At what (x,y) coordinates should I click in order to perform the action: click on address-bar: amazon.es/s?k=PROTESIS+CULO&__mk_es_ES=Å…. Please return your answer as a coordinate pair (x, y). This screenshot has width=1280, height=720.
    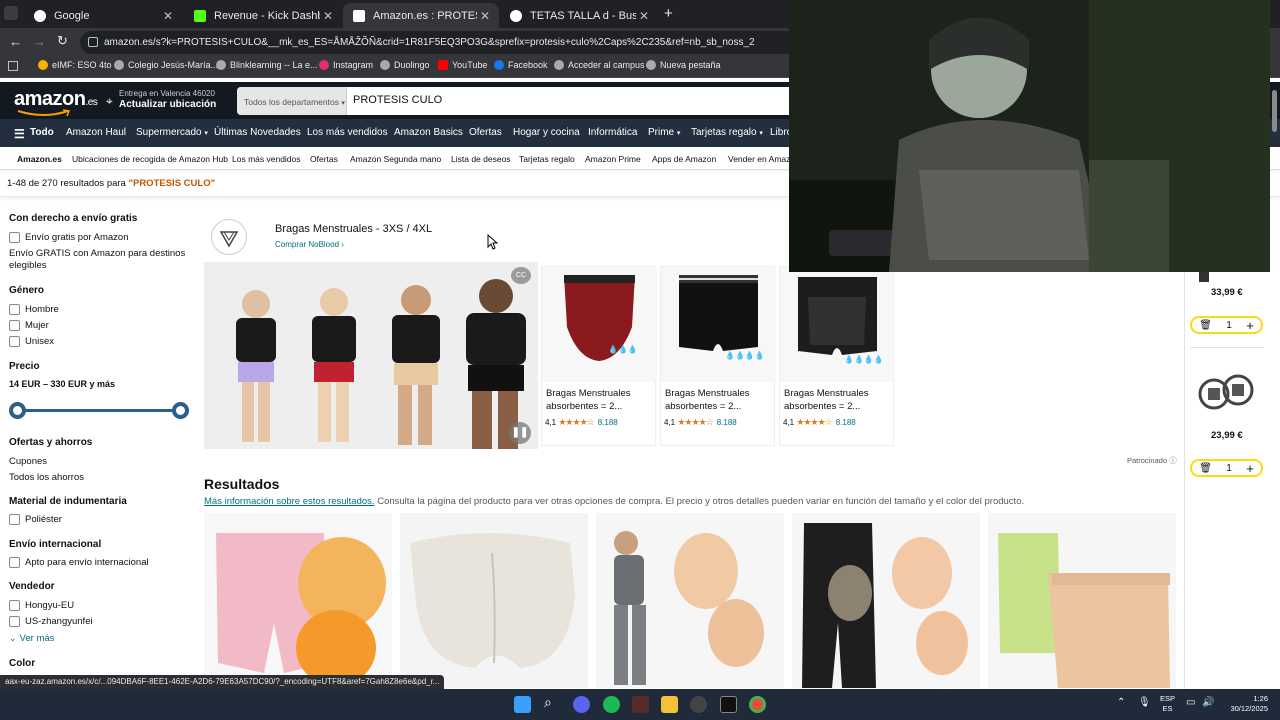
    Looking at the image, I should click on (460, 42).